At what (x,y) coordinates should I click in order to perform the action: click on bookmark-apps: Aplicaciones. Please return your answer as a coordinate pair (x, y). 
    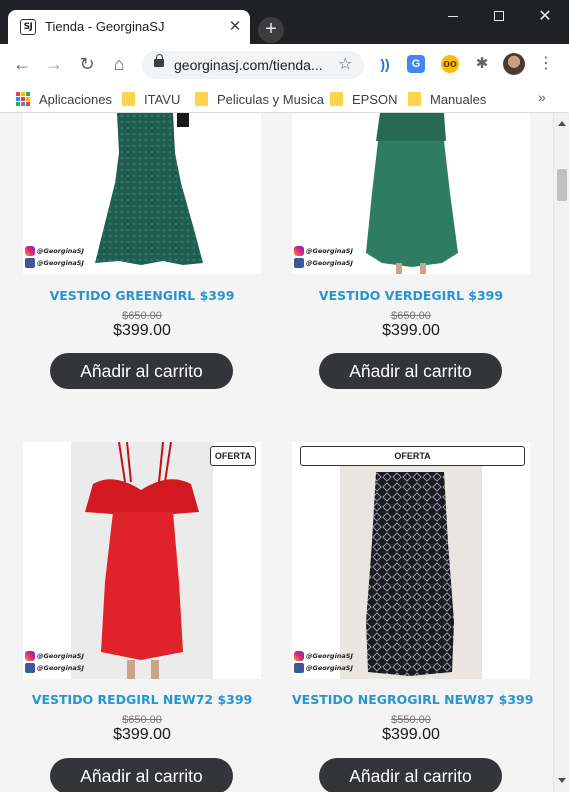
    Looking at the image, I should click on (64, 99).